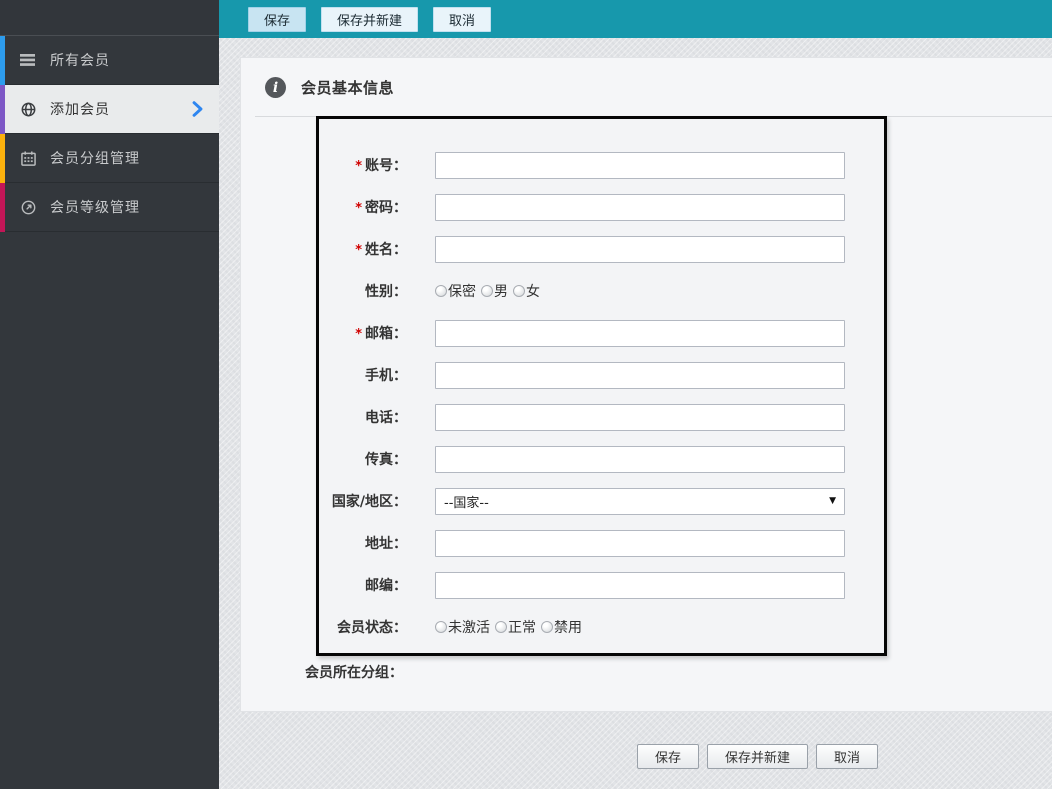 This screenshot has width=1052, height=789. I want to click on radio-label: 男, so click(501, 292).